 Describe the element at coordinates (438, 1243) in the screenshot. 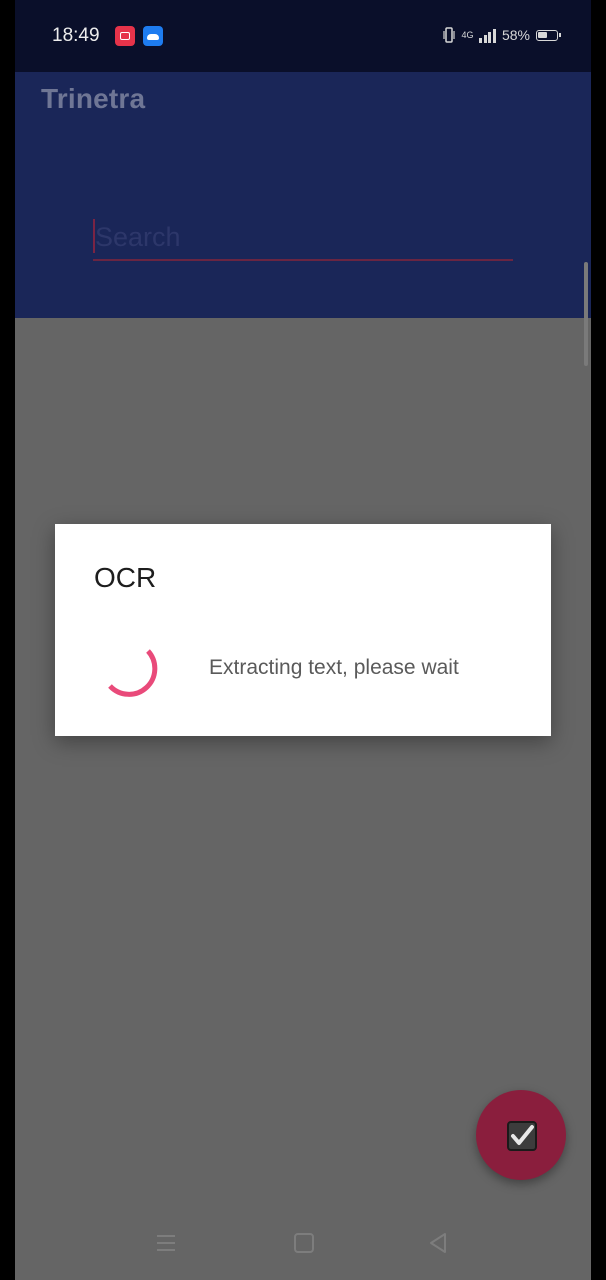

I see `back-icon` at that location.